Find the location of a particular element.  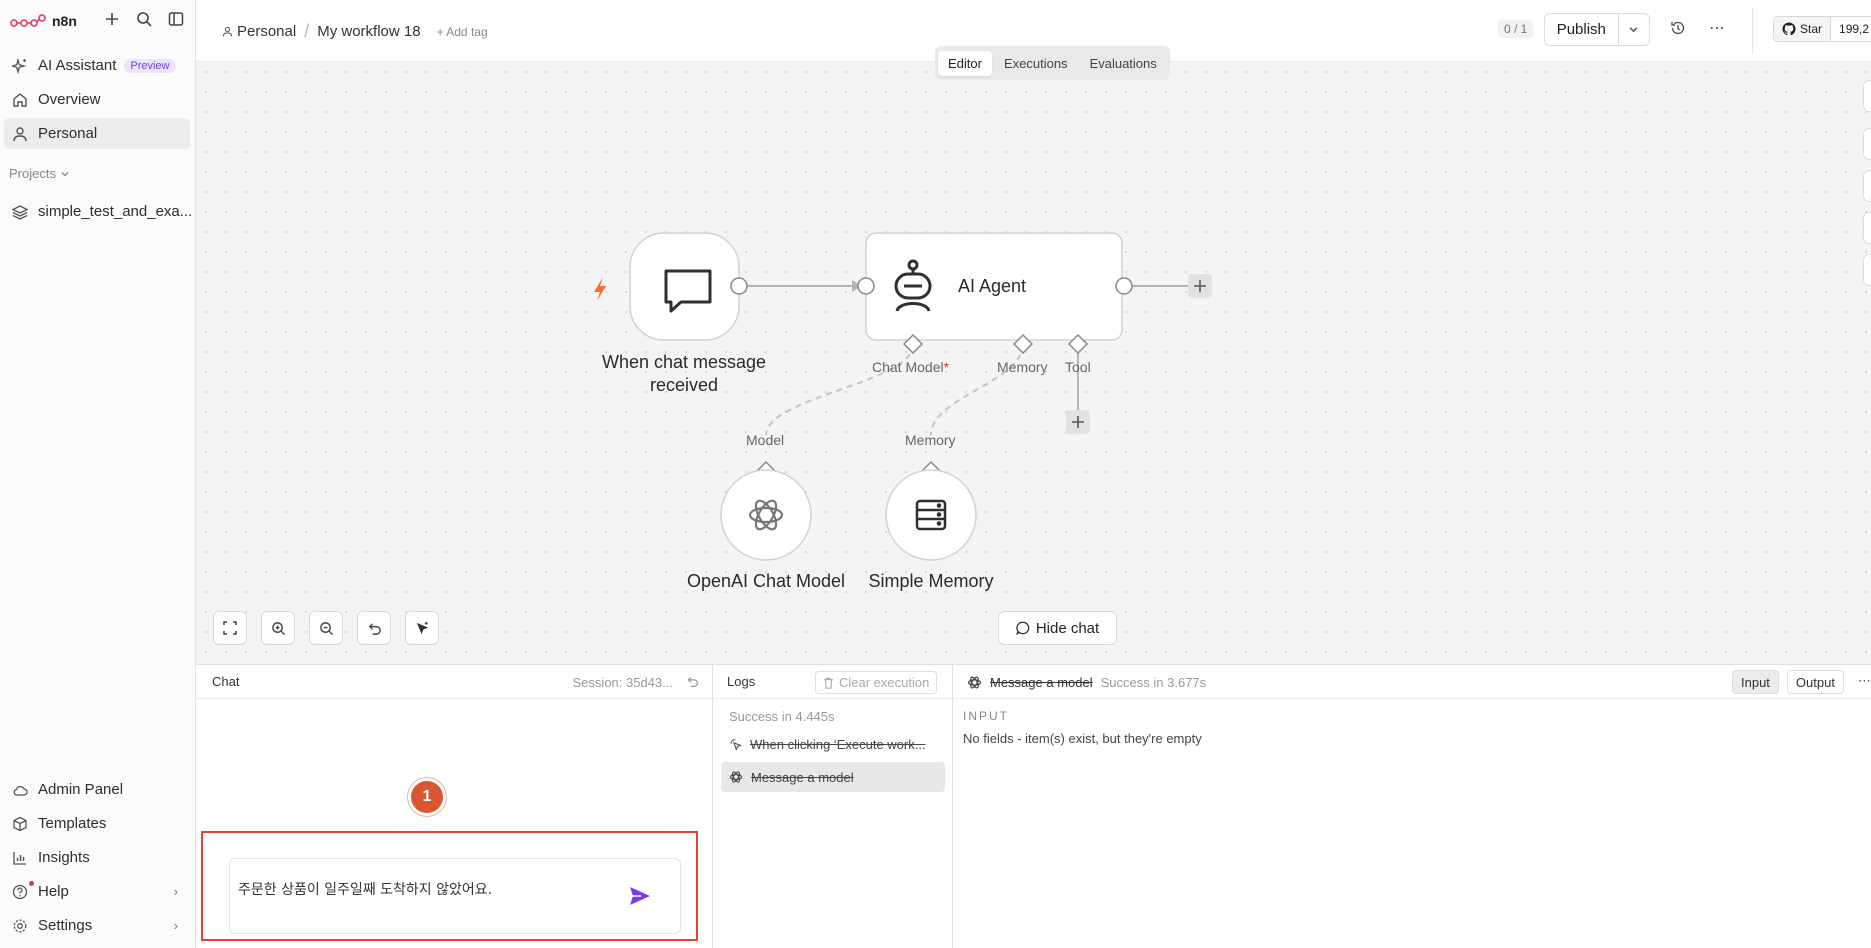

log-item-selected: Message a model is located at coordinates (833, 777).